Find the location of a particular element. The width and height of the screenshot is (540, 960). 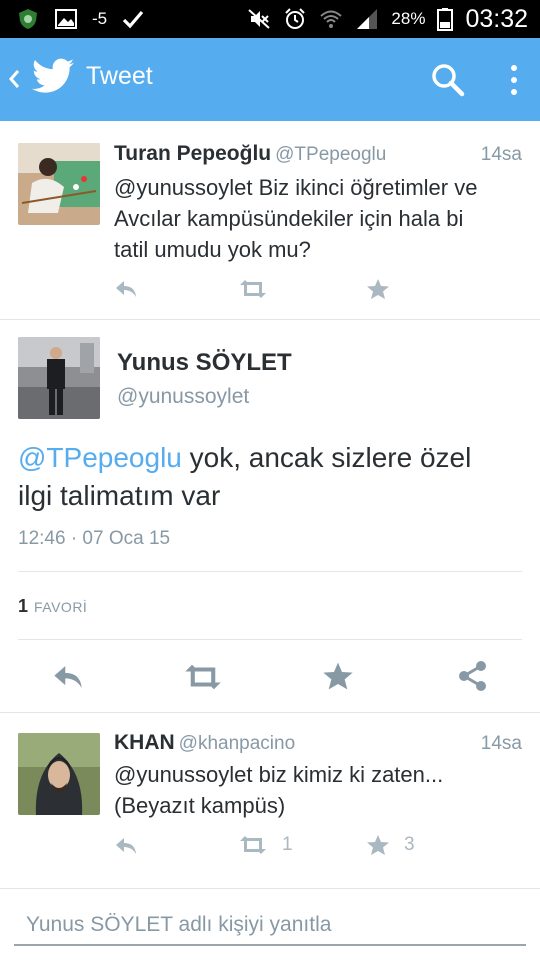

tweet-text-line: @yunussoylet Biz ikinci öğretimler ve is located at coordinates (296, 187).